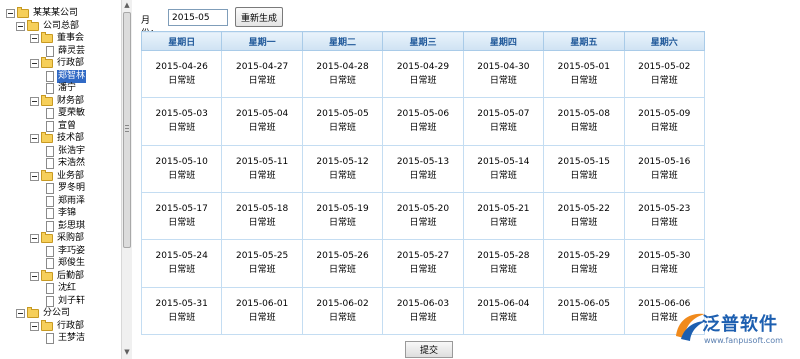  What do you see at coordinates (342, 121) in the screenshot?
I see `calendar-day-cell: 2015-05-05 日常班` at bounding box center [342, 121].